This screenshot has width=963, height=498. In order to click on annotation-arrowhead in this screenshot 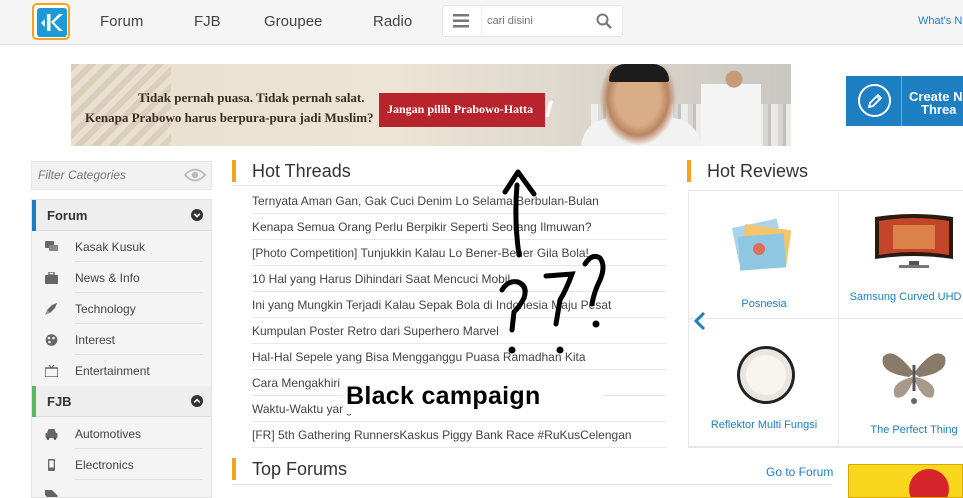, I will do `click(519, 183)`.